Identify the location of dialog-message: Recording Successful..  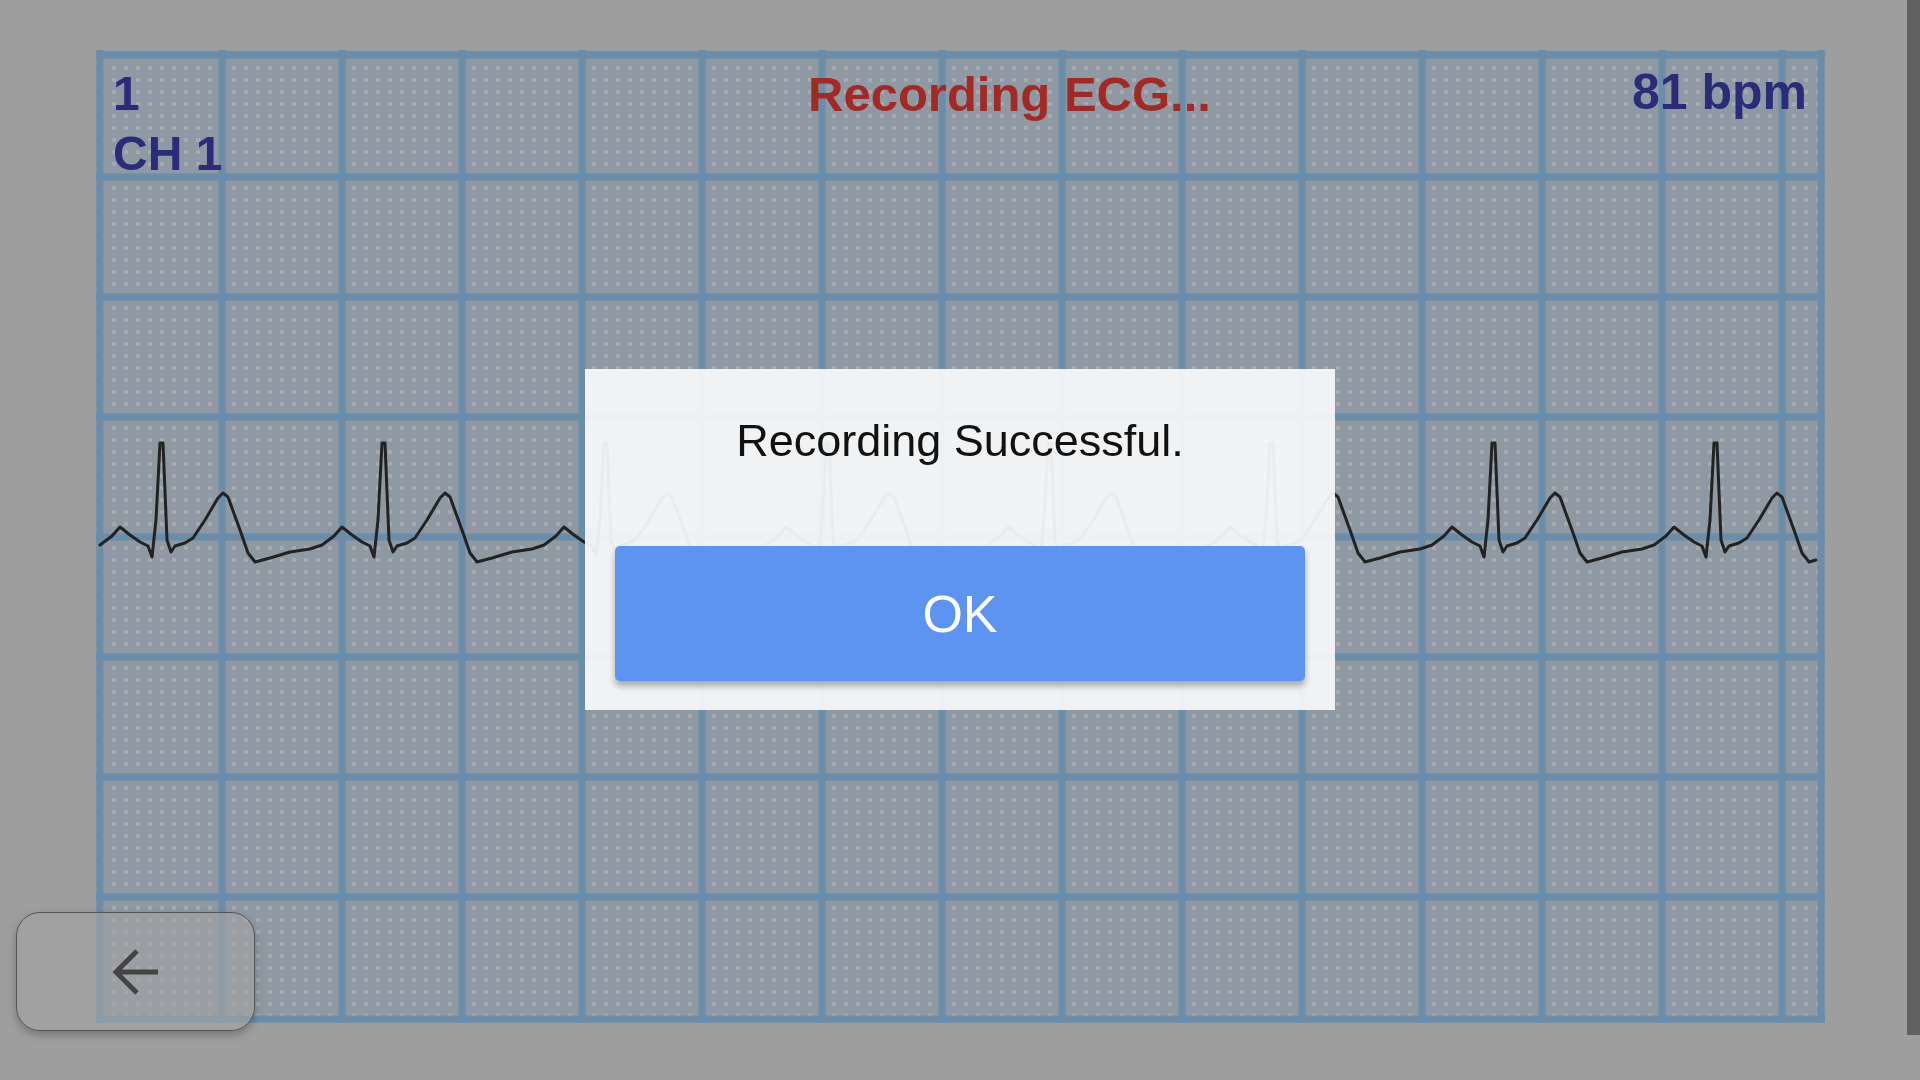
(960, 440).